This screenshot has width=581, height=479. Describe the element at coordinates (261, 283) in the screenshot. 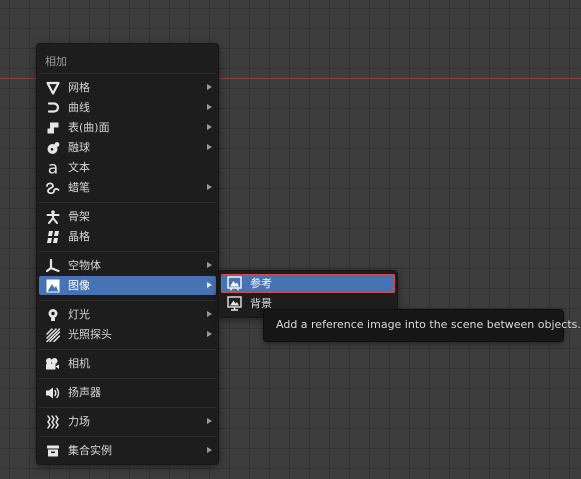

I see `submenu-item-label: 参考` at that location.